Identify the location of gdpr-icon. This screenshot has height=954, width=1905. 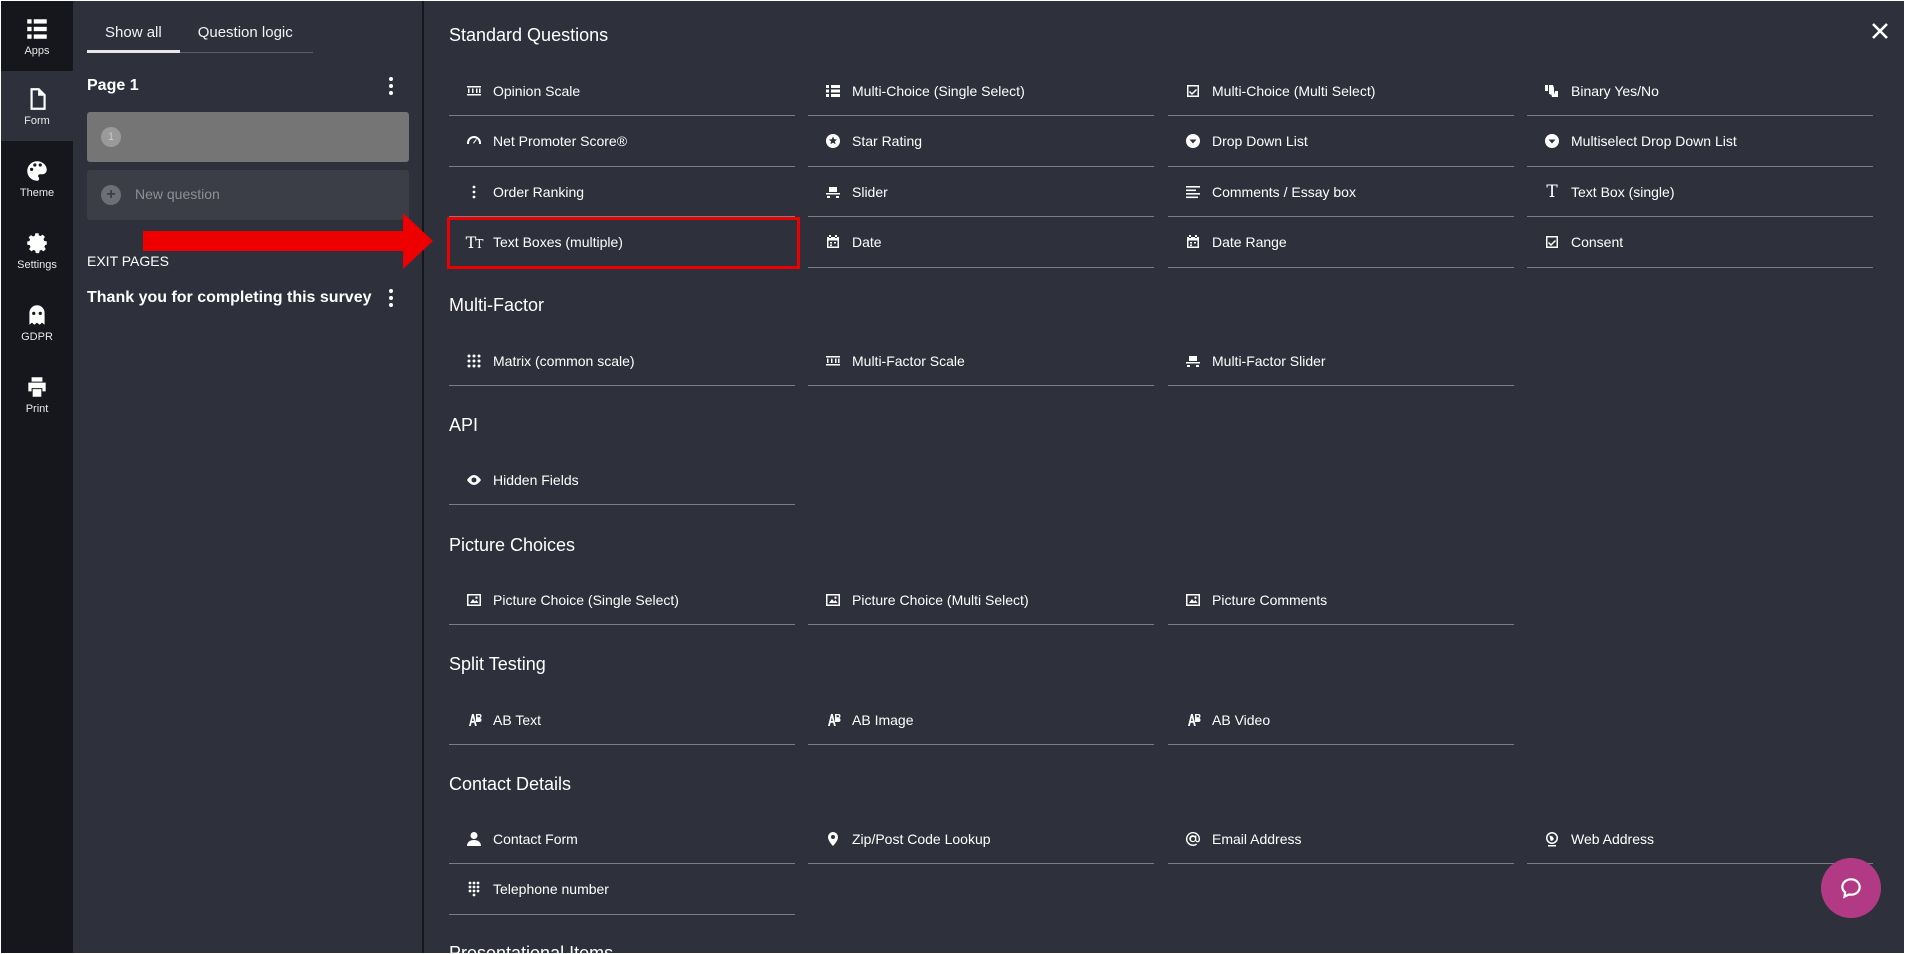
(37, 314).